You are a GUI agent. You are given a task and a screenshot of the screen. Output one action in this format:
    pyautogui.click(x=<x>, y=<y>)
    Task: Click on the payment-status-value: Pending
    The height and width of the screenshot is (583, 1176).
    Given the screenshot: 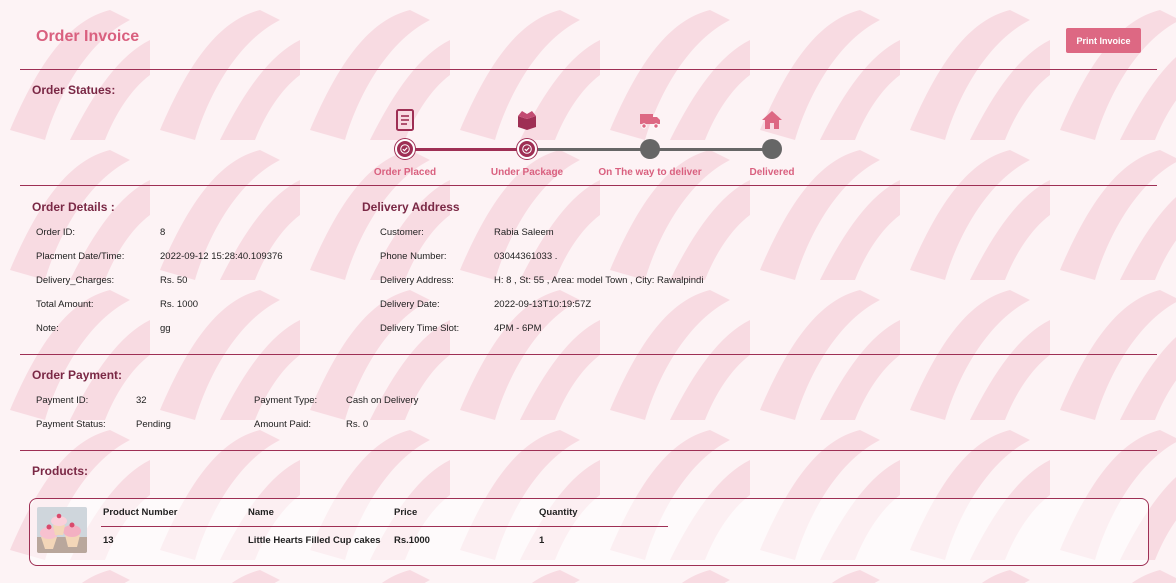 What is the action you would take?
    pyautogui.click(x=153, y=424)
    